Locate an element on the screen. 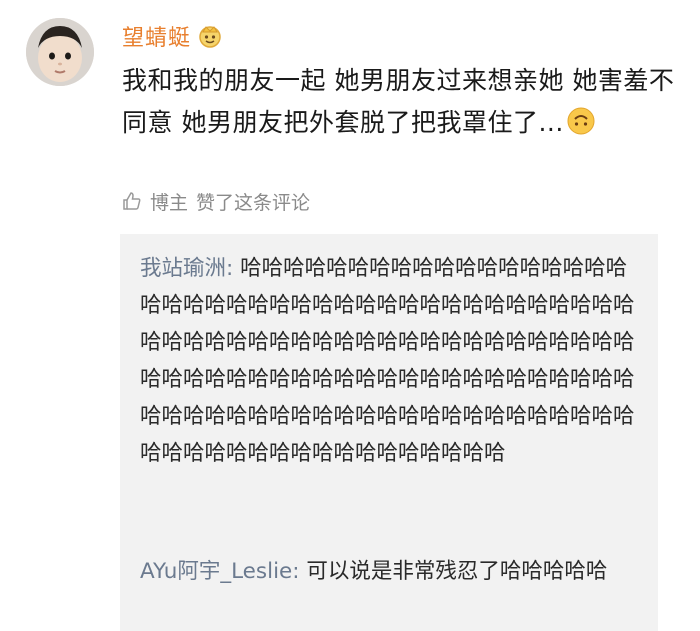  baby-avatar-icon is located at coordinates (60, 52).